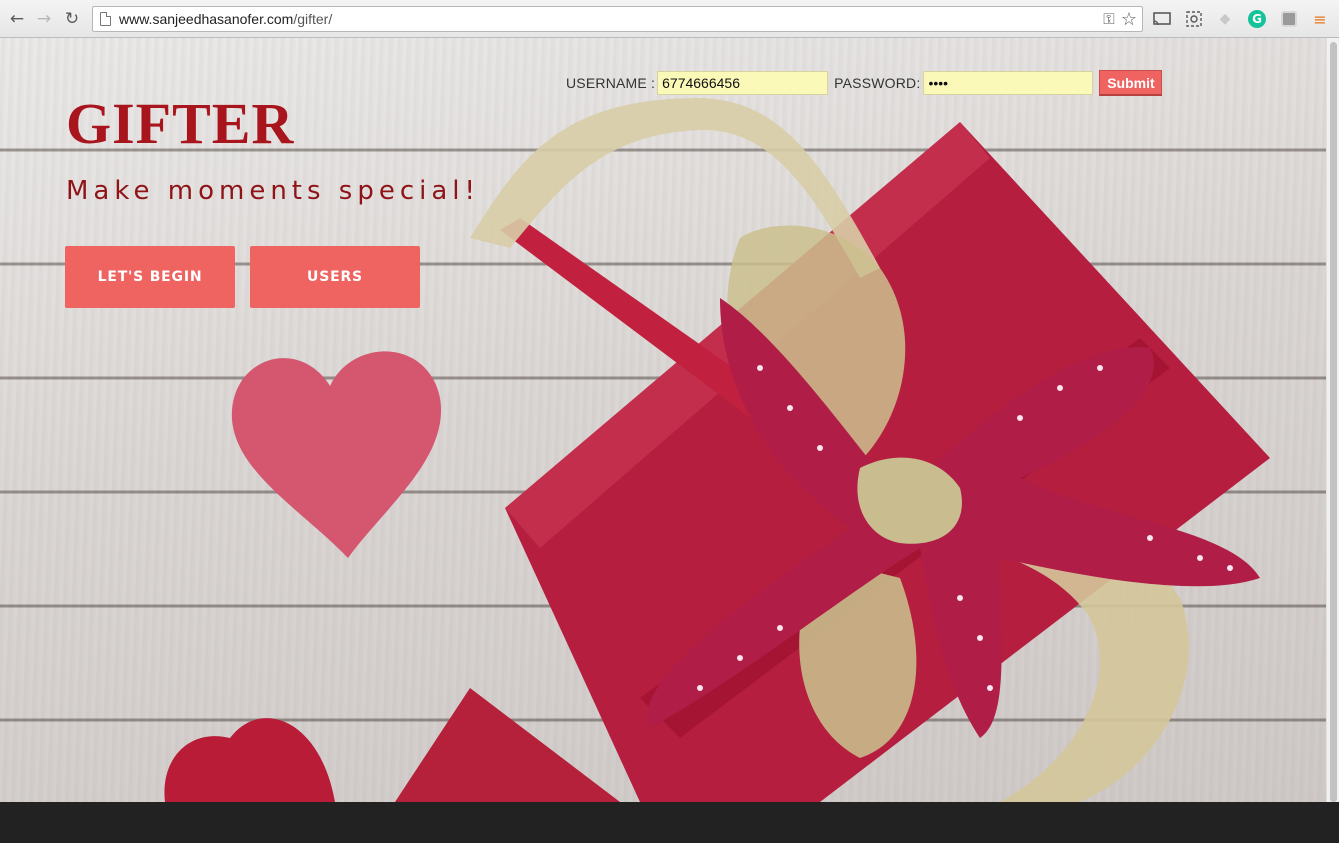 The height and width of the screenshot is (843, 1339). What do you see at coordinates (1257, 19) in the screenshot?
I see `grammarly-icon: G` at bounding box center [1257, 19].